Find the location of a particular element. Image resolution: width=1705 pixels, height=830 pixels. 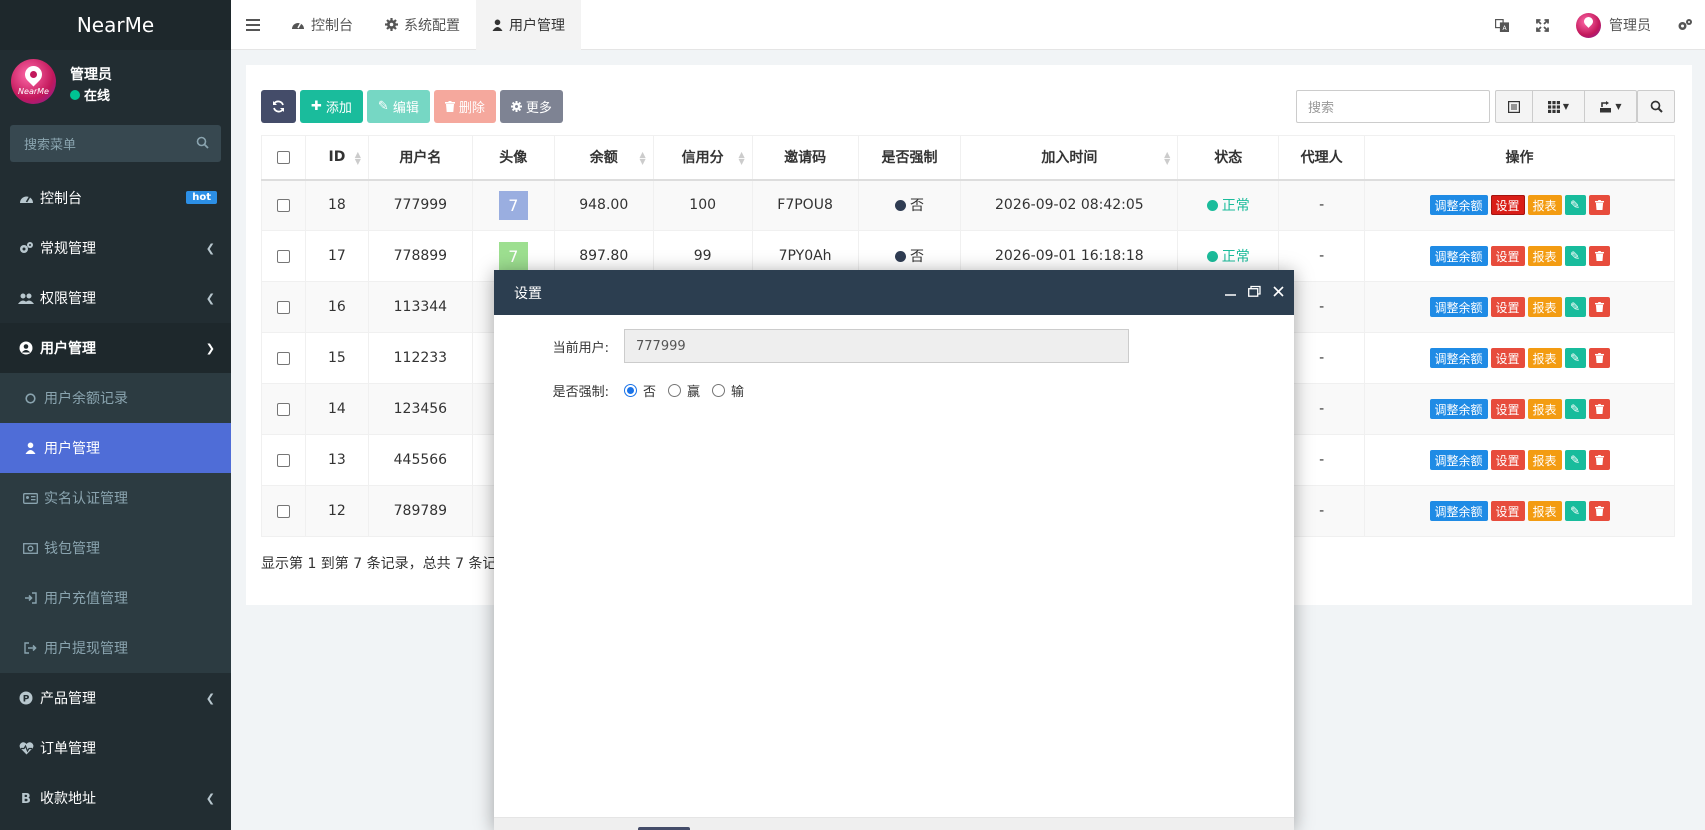

forced-option: 输 is located at coordinates (728, 390).